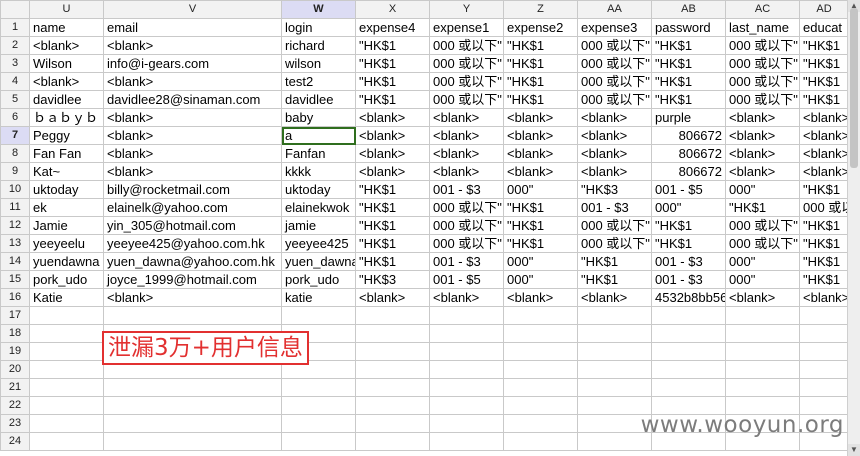 Image resolution: width=860 pixels, height=456 pixels. What do you see at coordinates (466, 117) in the screenshot?
I see `cell-y6: <blank>` at bounding box center [466, 117].